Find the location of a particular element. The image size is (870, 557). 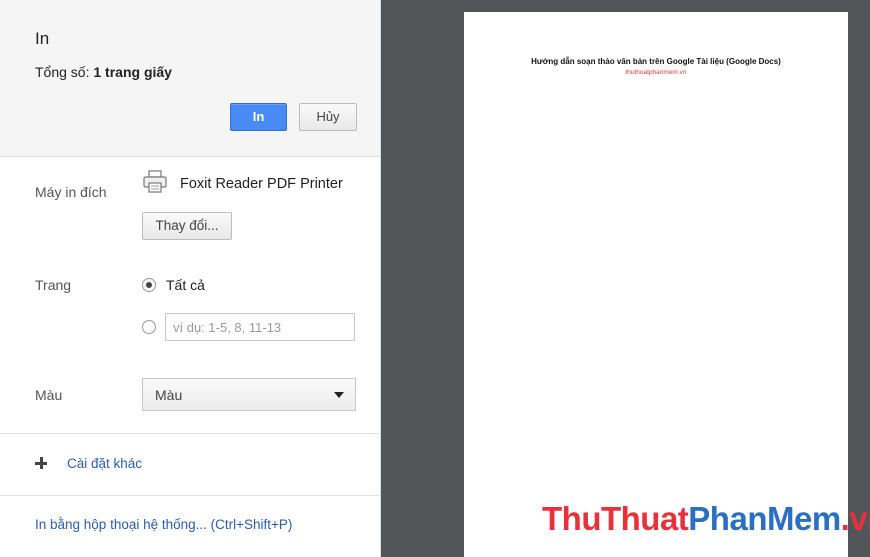

color-label: Màu is located at coordinates (49, 395).